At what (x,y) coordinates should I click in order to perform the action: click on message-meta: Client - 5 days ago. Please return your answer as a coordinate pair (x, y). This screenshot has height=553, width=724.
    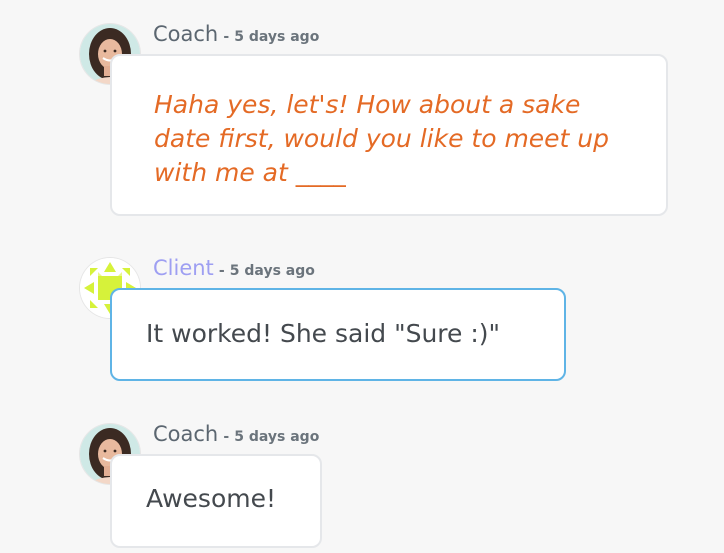
    Looking at the image, I should click on (234, 268).